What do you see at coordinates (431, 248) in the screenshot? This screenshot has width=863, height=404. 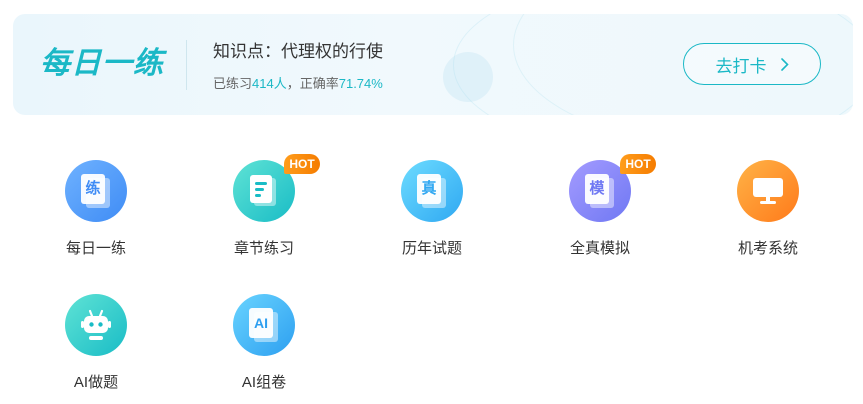 I see `tile-label: 历年试题` at bounding box center [431, 248].